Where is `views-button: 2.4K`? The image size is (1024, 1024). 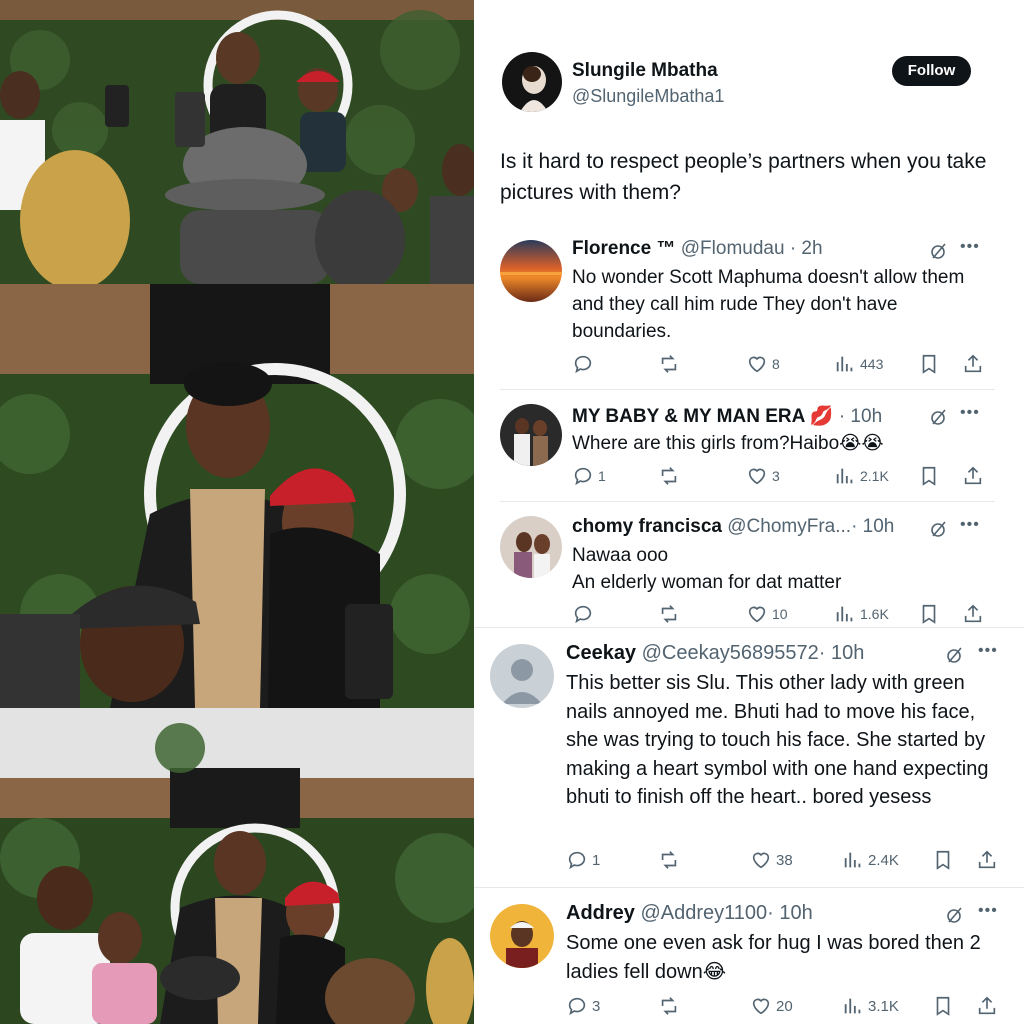 views-button: 2.4K is located at coordinates (870, 860).